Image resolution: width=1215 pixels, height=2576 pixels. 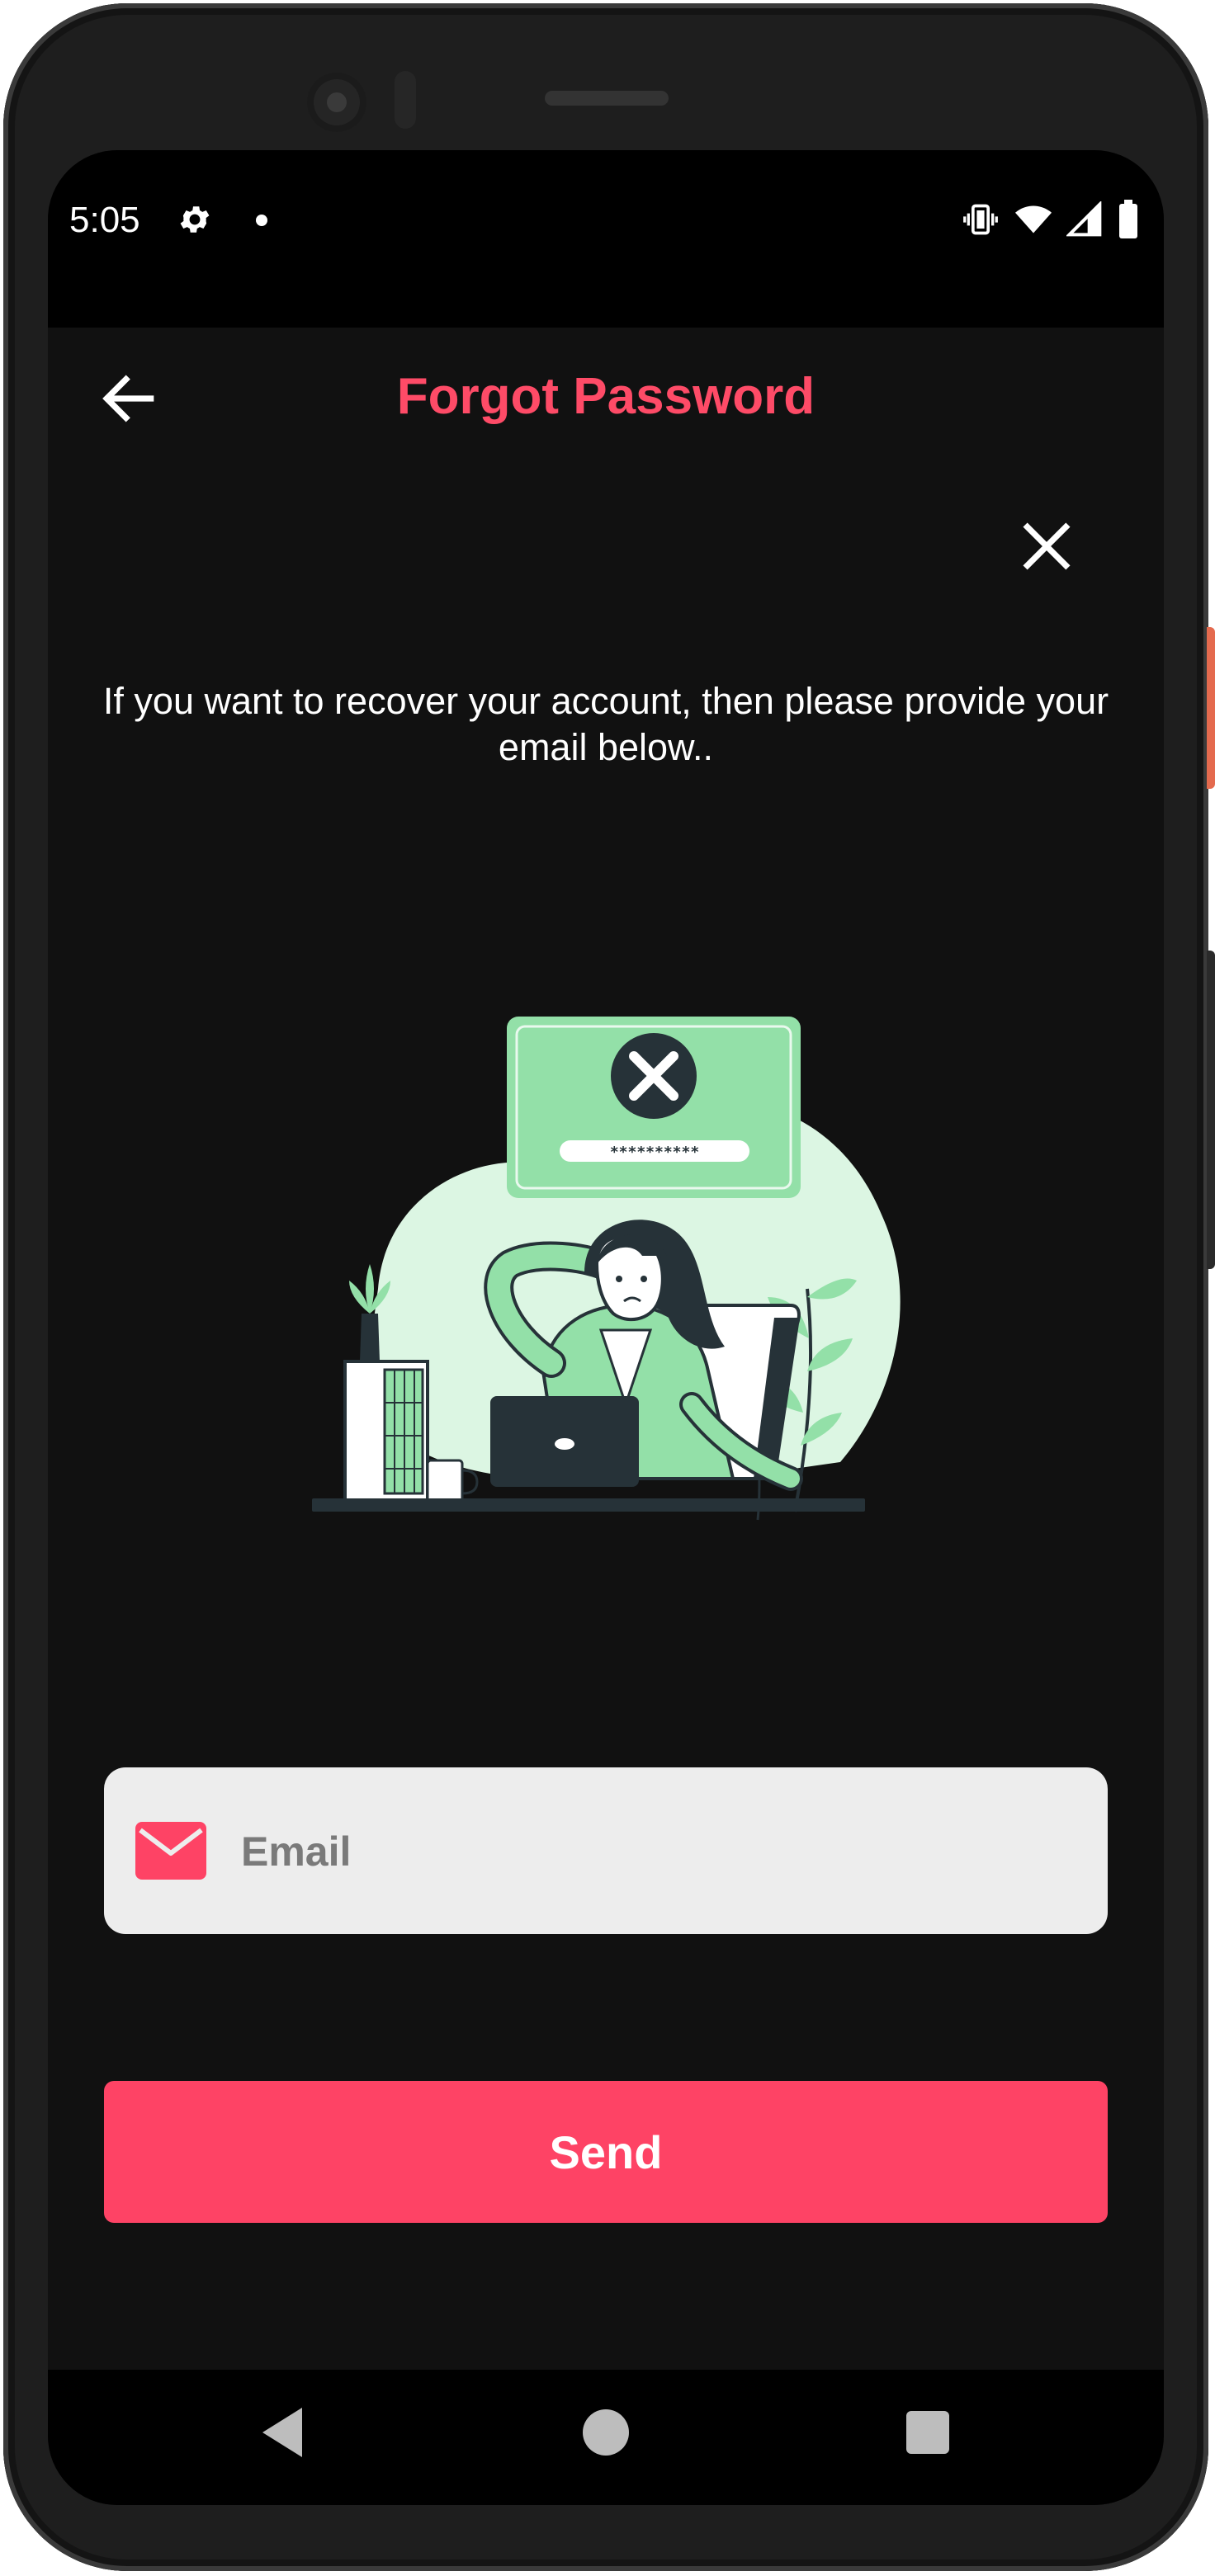 I want to click on nav-home-button, so click(x=606, y=2432).